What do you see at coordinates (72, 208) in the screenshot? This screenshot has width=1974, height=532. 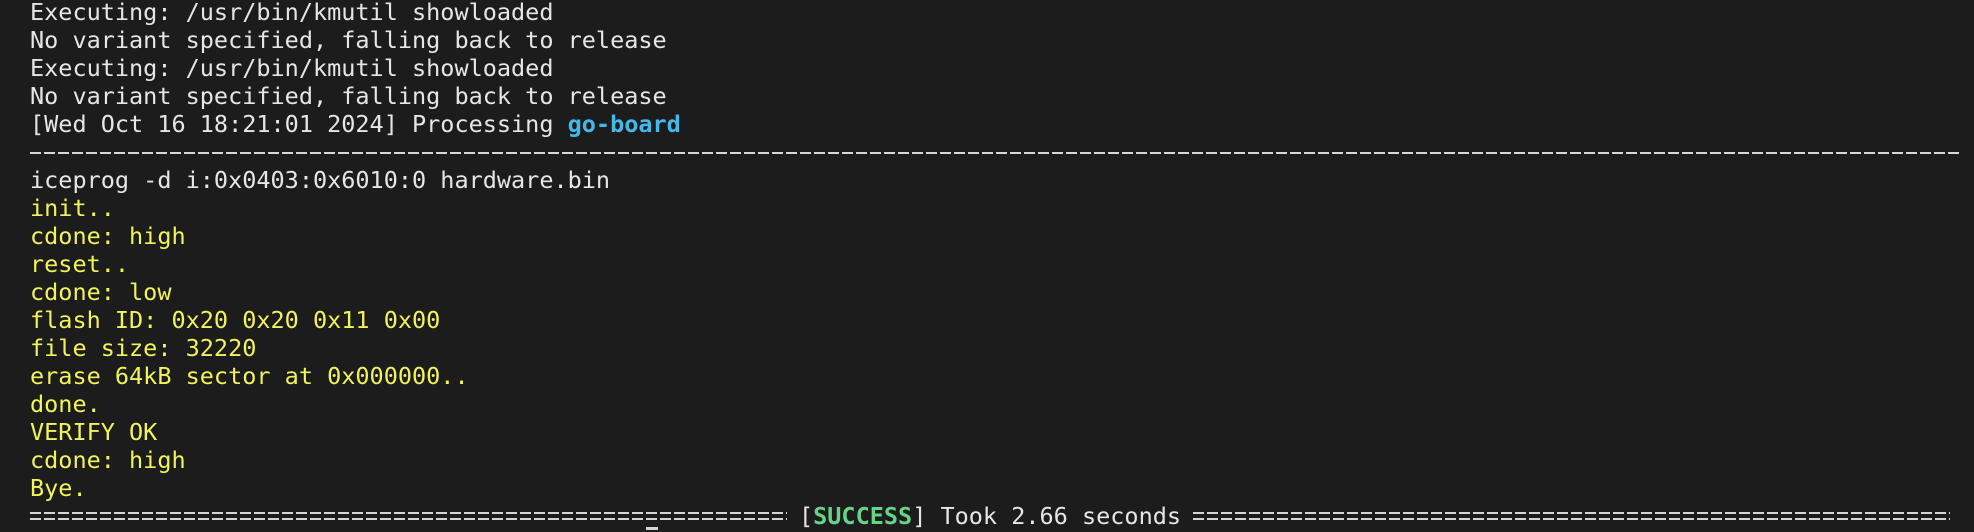 I see `output-line-init: init..` at bounding box center [72, 208].